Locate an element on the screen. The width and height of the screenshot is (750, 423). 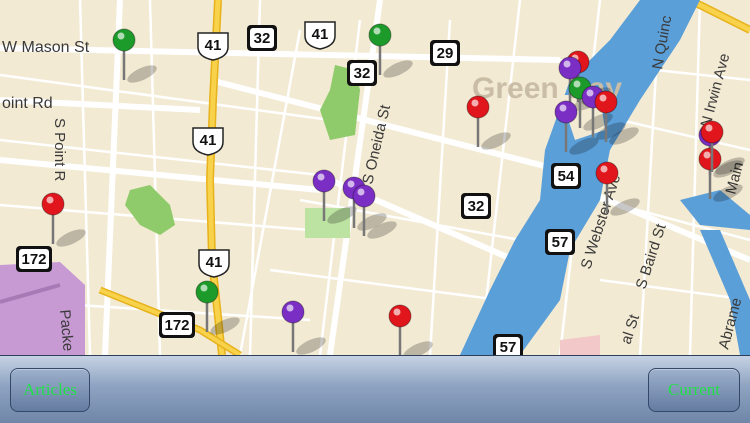
street-label-packe: Packe is located at coordinates (66, 330).